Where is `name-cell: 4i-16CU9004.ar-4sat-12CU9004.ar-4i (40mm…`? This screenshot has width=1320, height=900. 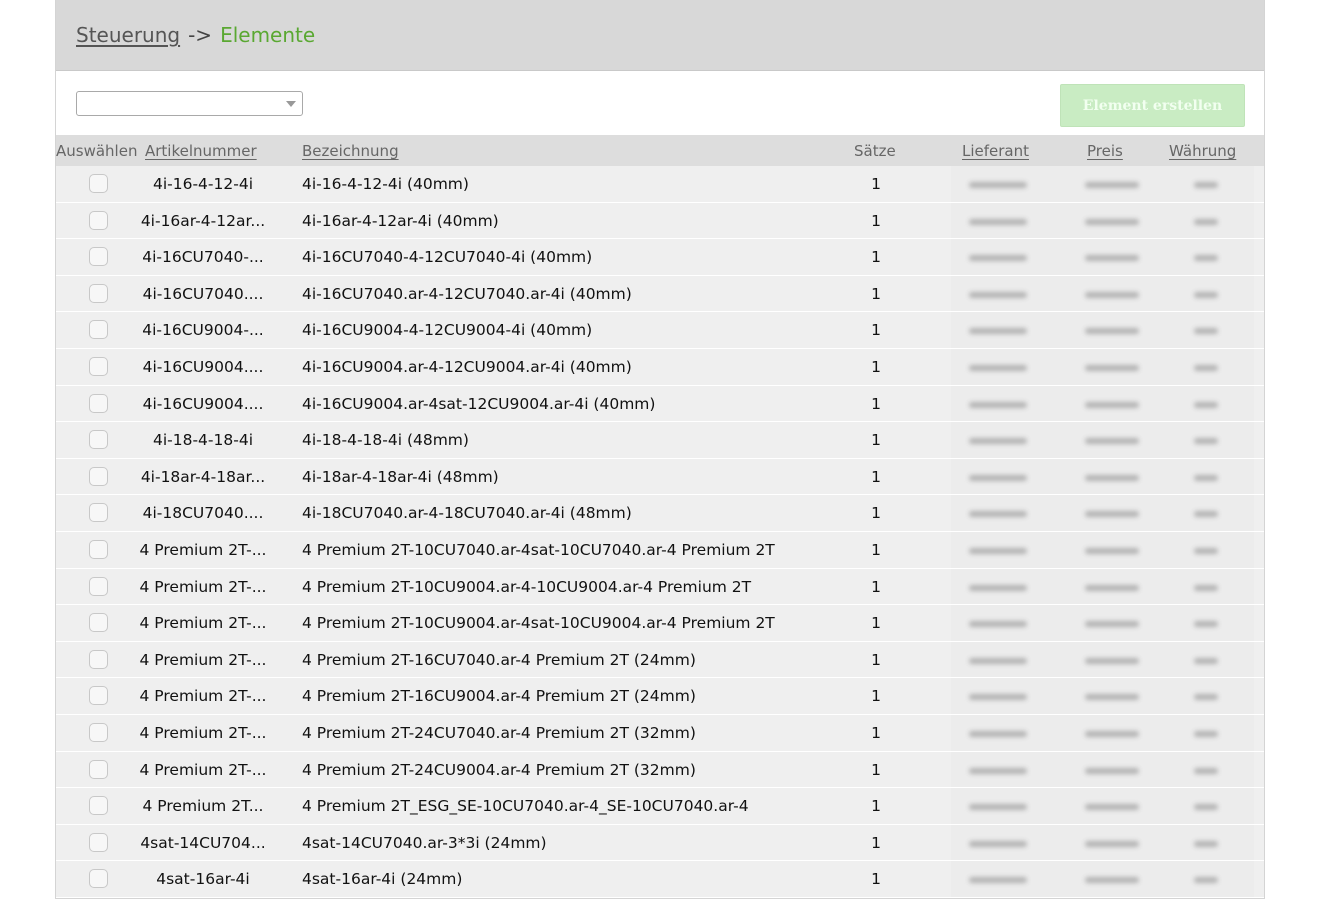 name-cell: 4i-16CU9004.ar-4sat-12CU9004.ar-4i (40mm… is located at coordinates (479, 403).